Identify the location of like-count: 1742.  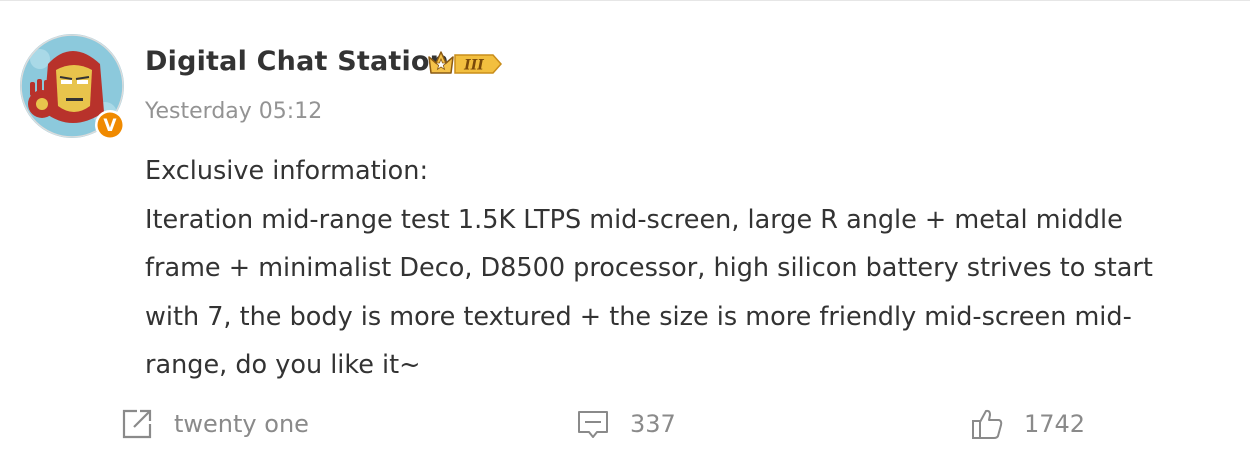
(1055, 424).